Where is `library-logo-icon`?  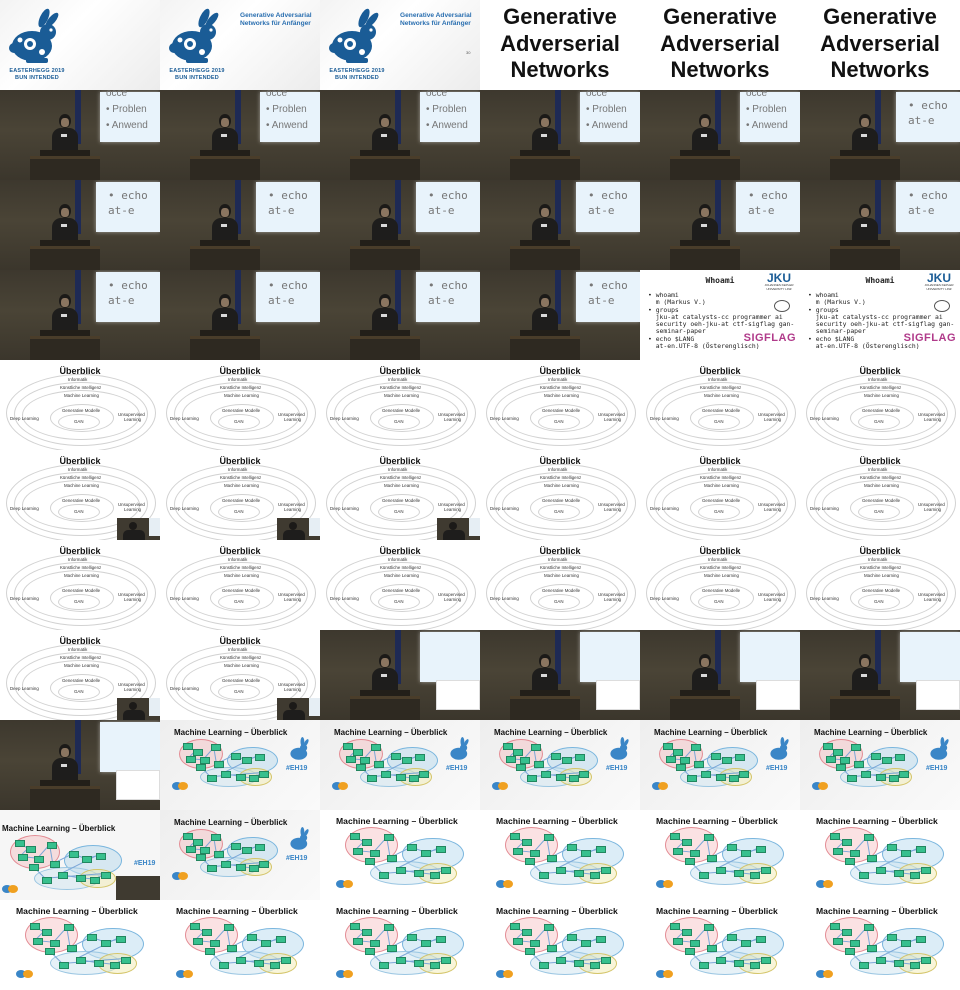 library-logo-icon is located at coordinates (187, 974).